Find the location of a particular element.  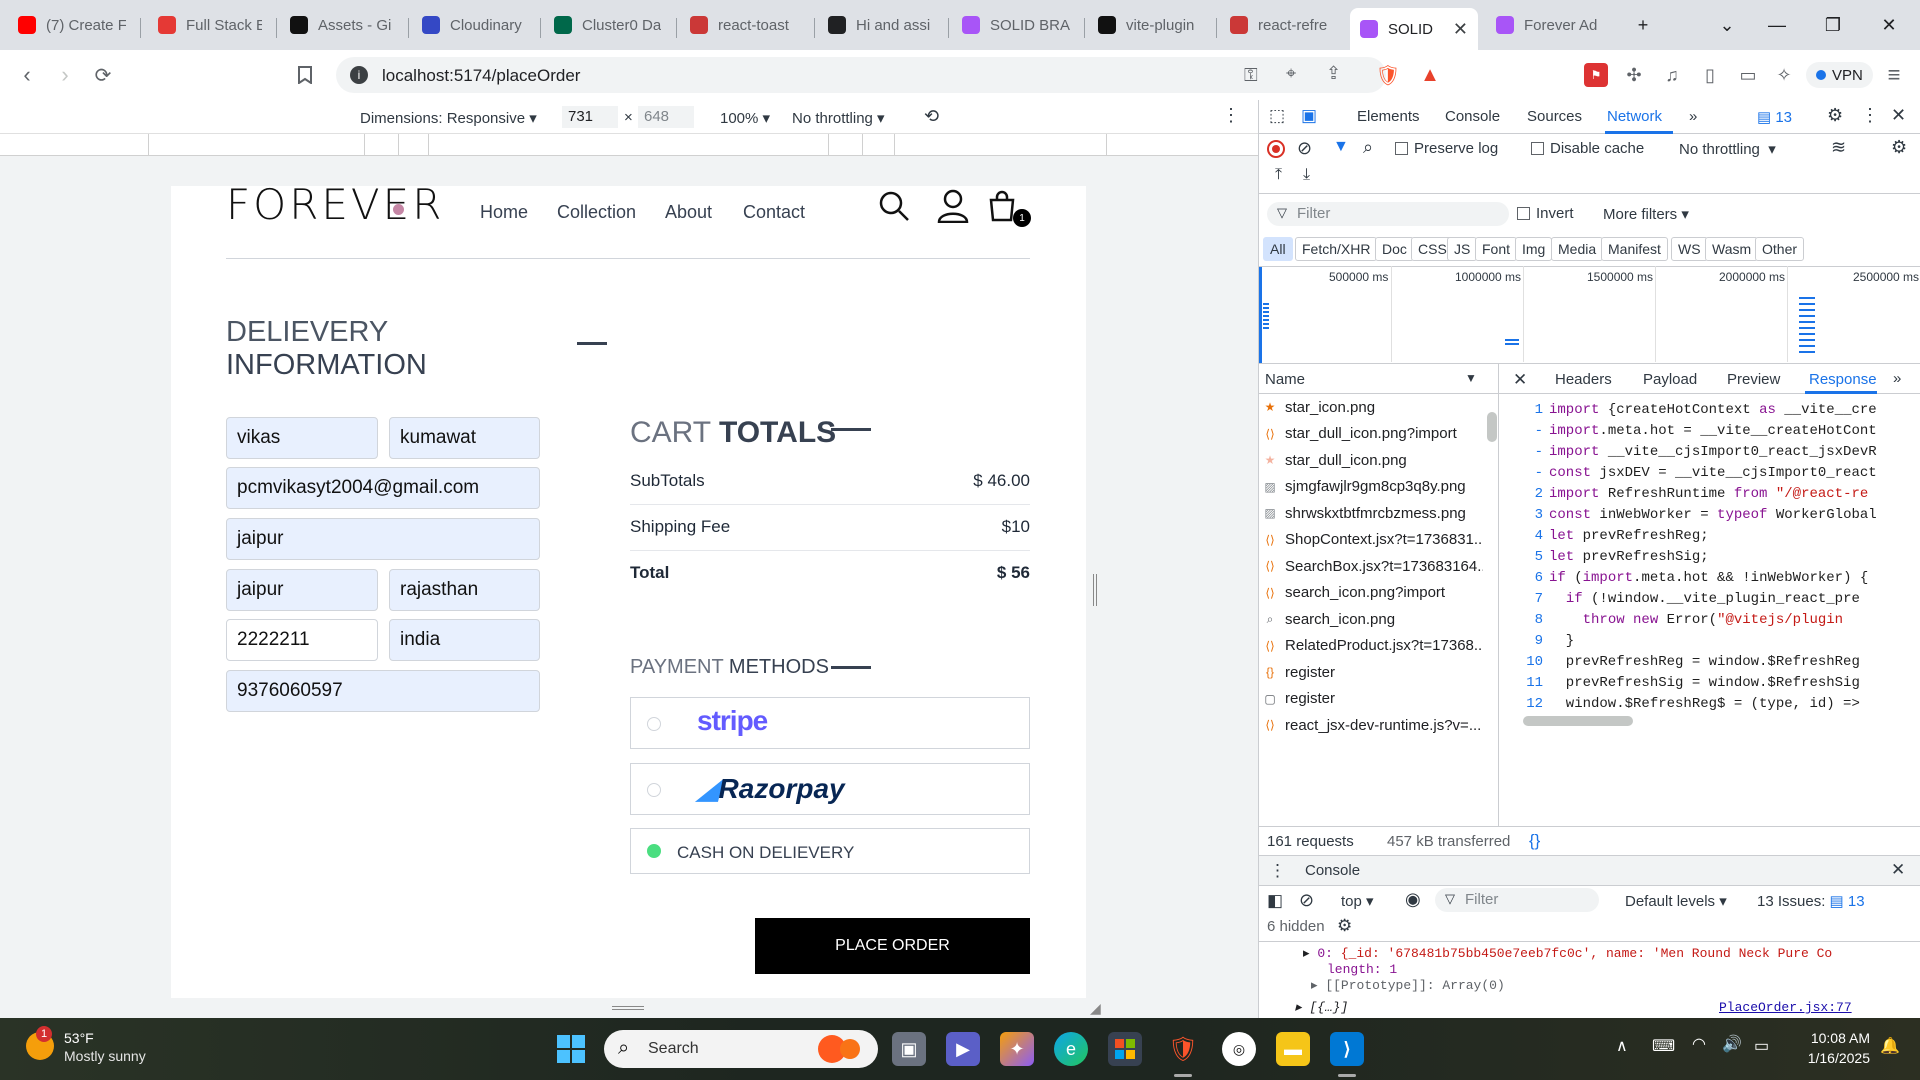

console-sidebar-icon: ◧ is located at coordinates (1275, 901).